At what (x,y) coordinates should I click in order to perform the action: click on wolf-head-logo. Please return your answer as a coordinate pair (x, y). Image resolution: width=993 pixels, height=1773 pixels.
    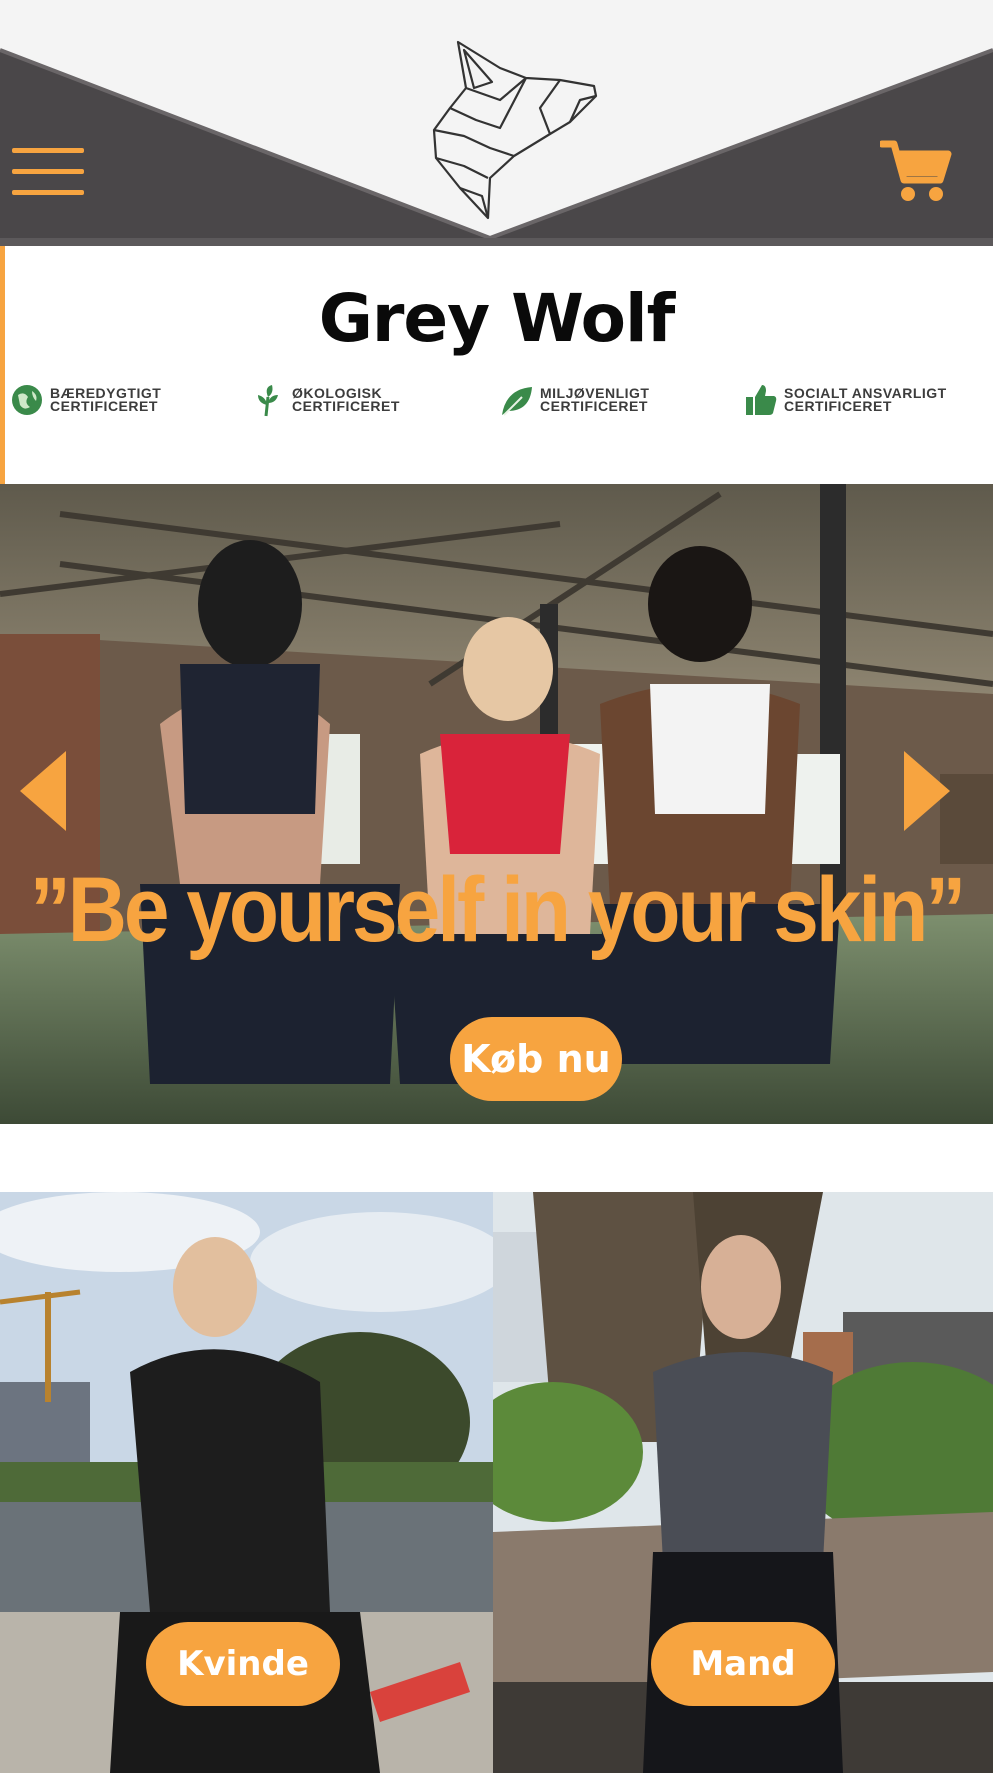
    Looking at the image, I should click on (515, 130).